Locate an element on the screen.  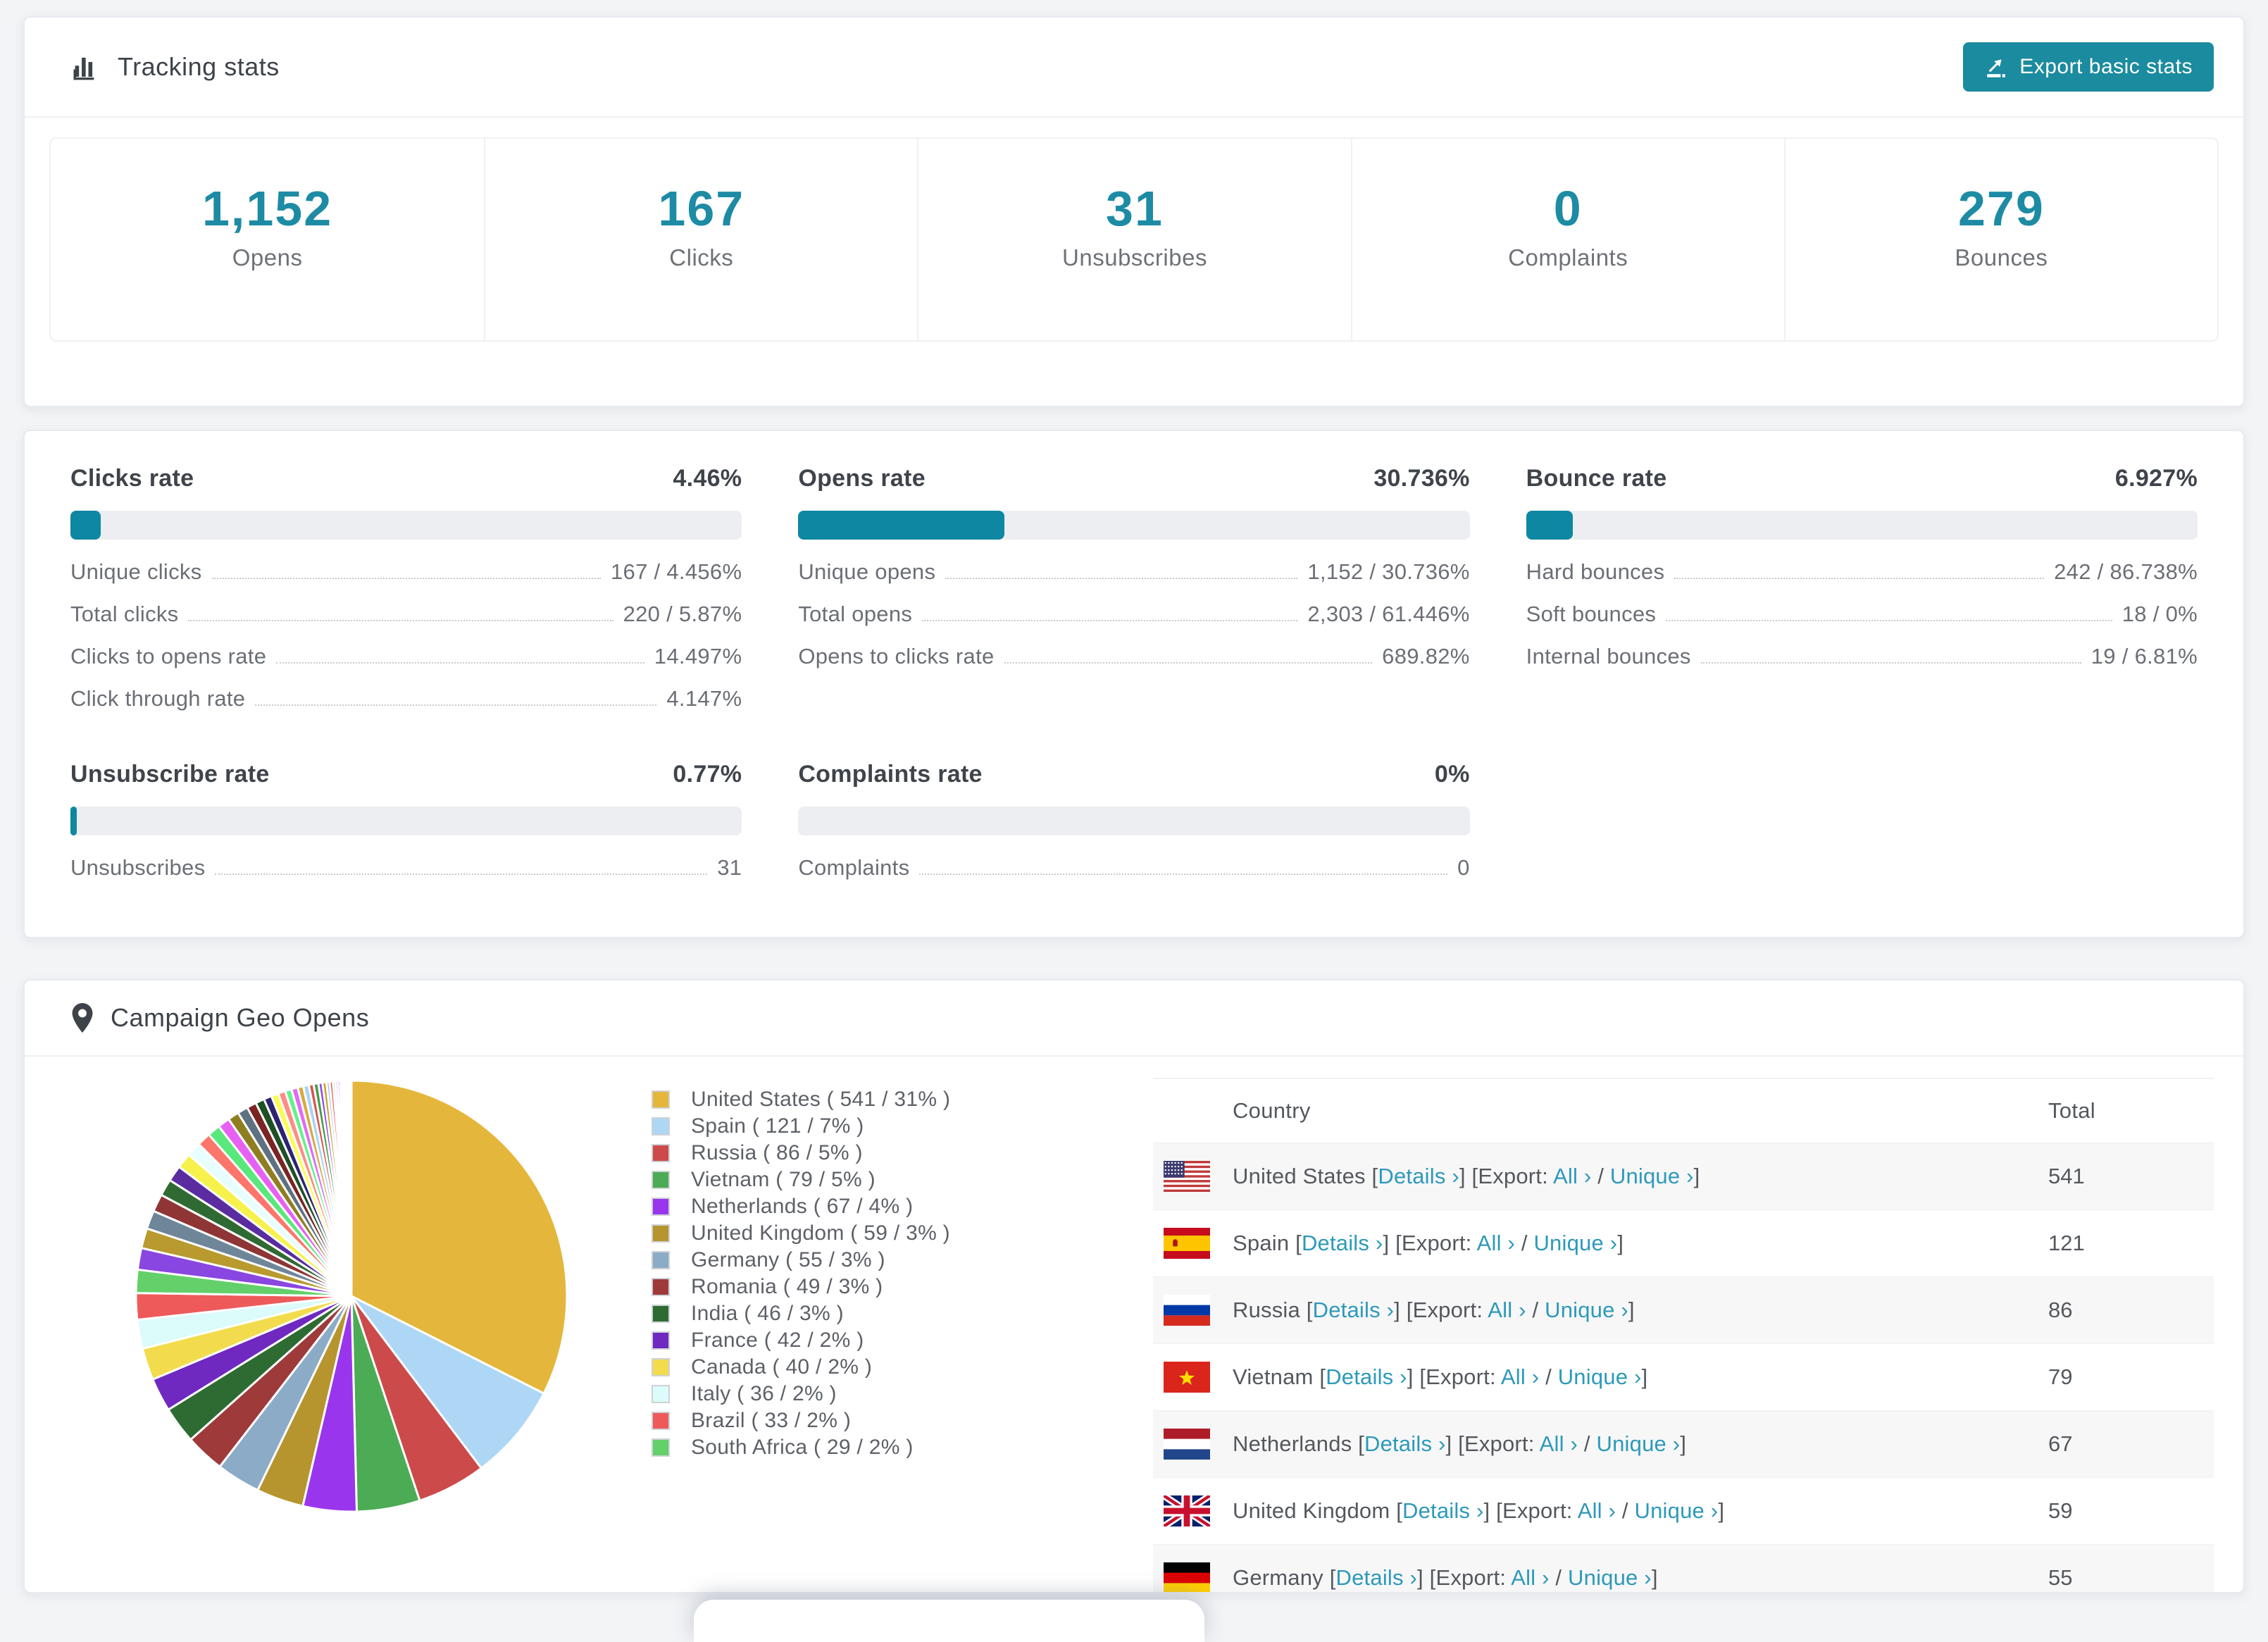
rate-title: Clicks rate is located at coordinates (132, 478).